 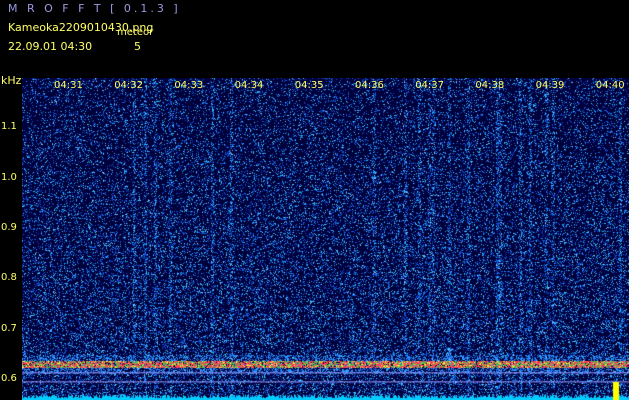 What do you see at coordinates (129, 85) in the screenshot?
I see `x-tick-label: 04:32` at bounding box center [129, 85].